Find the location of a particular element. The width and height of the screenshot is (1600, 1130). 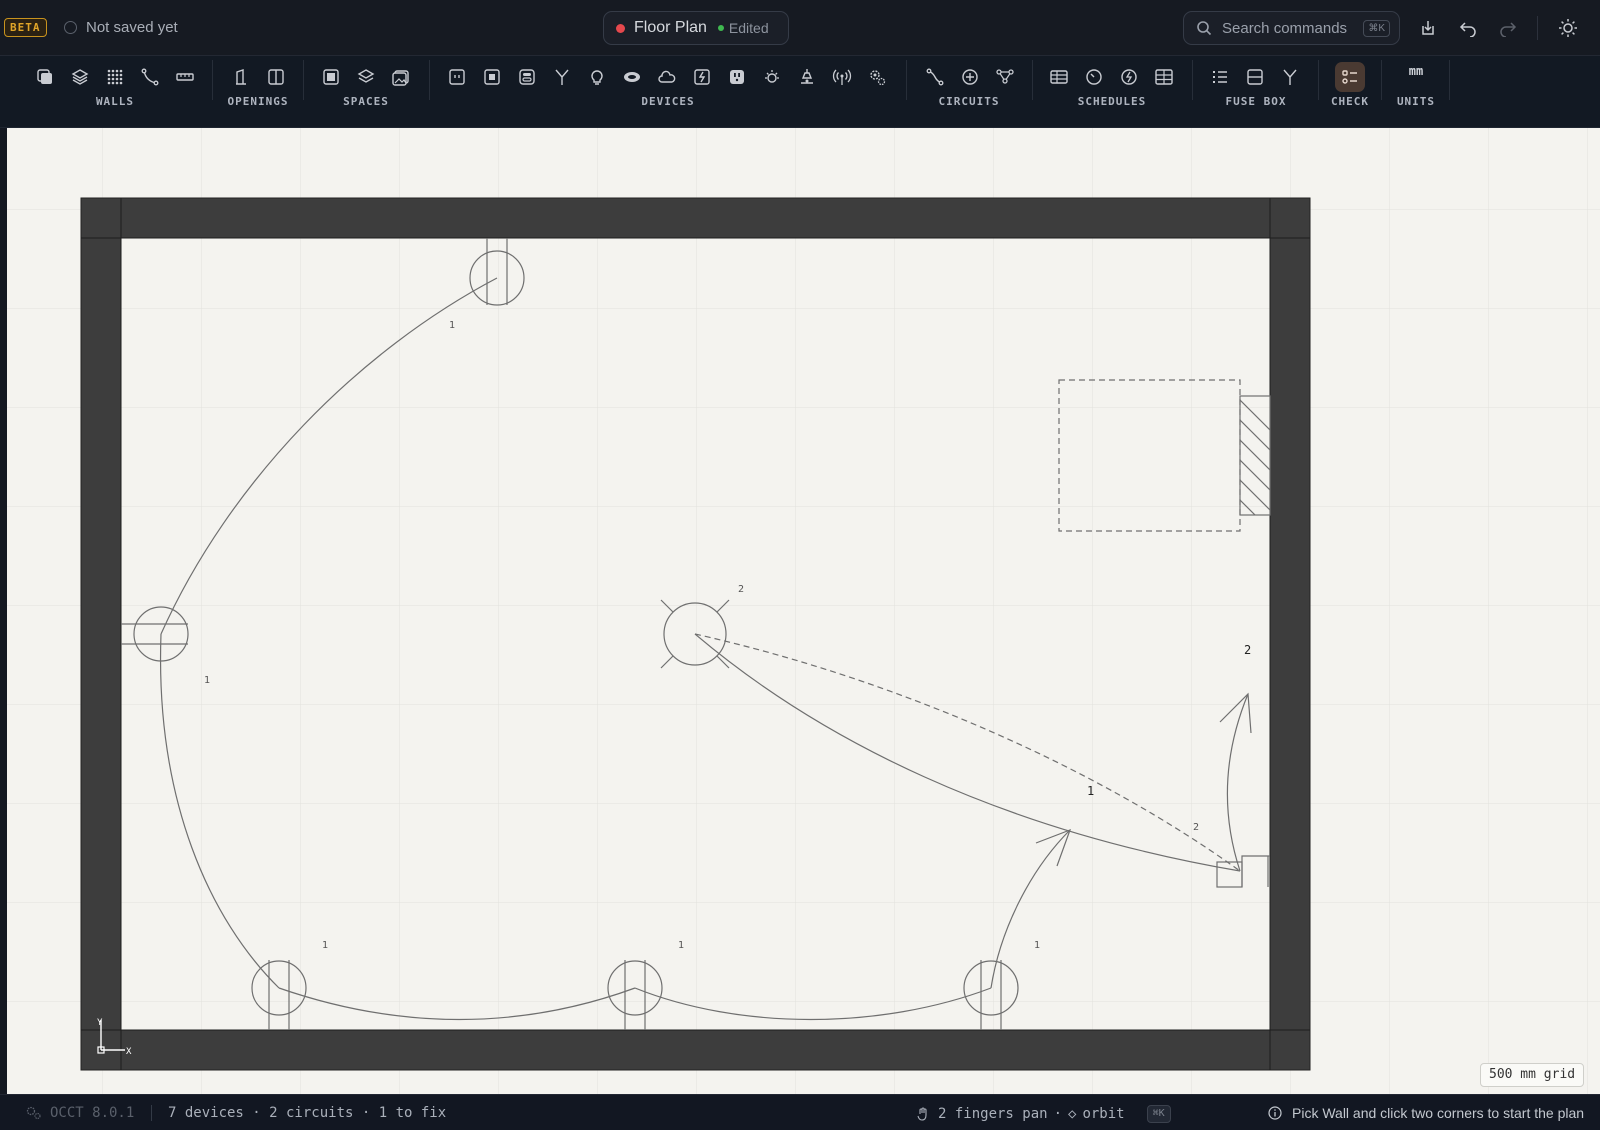

group-label-fuse-box: FUSE BOX is located at coordinates (1256, 101).